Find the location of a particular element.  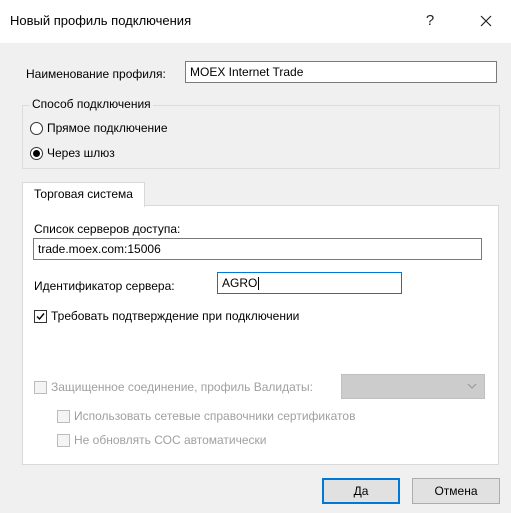

close-icon is located at coordinates (486, 21).